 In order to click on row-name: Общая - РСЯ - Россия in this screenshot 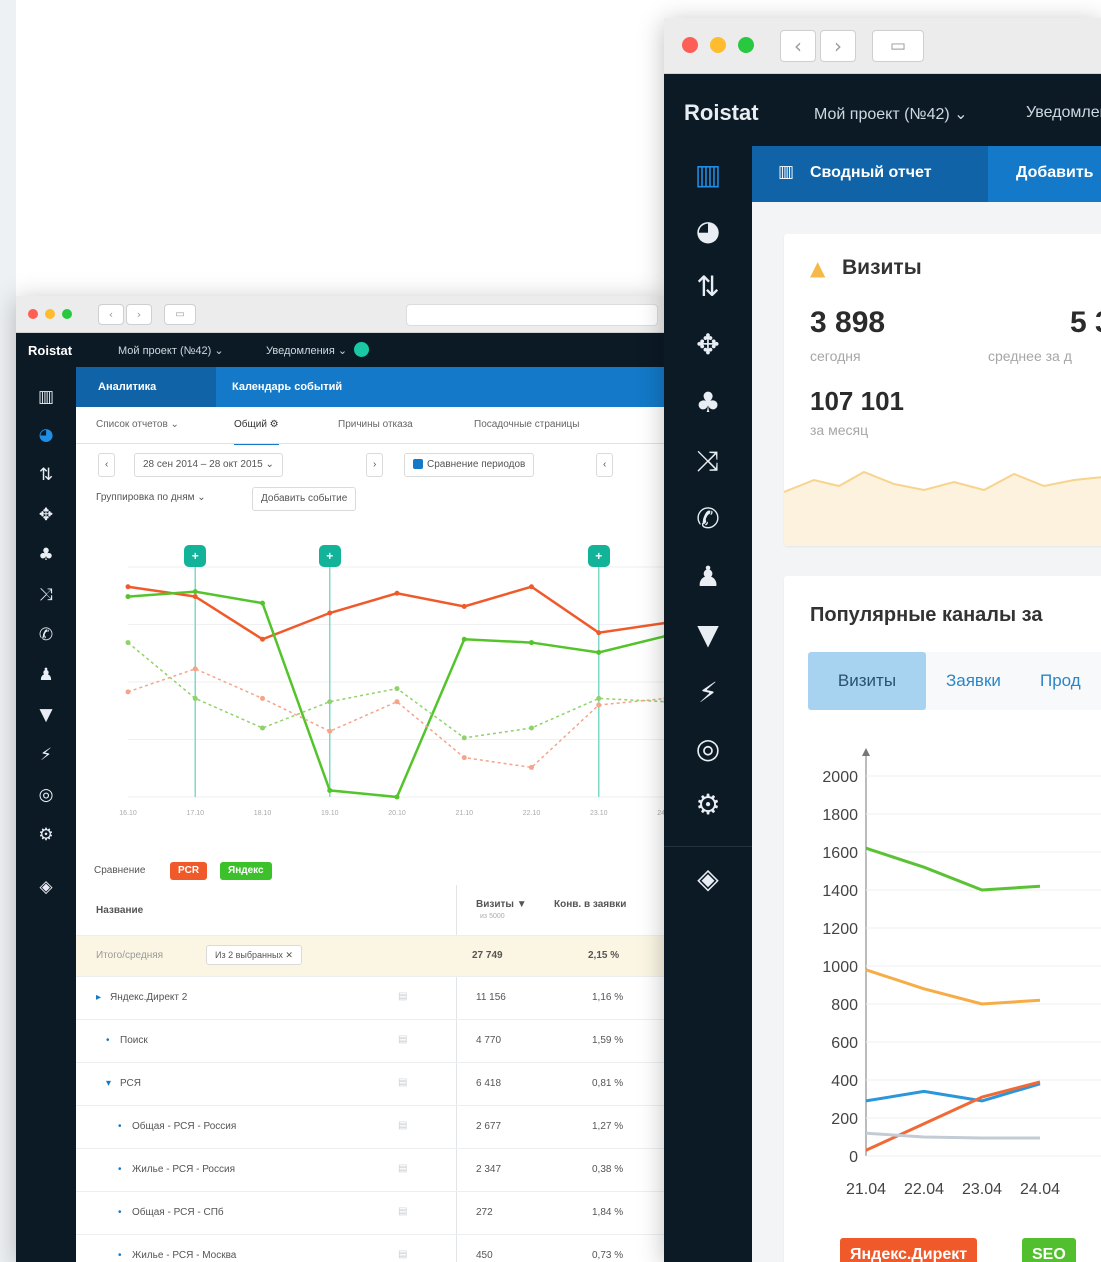, I will do `click(184, 1126)`.